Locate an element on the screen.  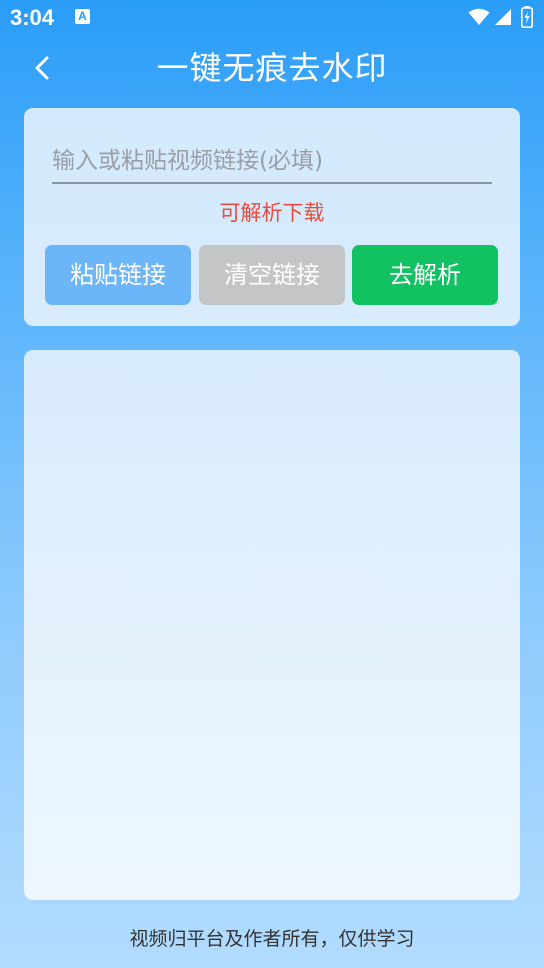
video-link-input is located at coordinates (272, 164).